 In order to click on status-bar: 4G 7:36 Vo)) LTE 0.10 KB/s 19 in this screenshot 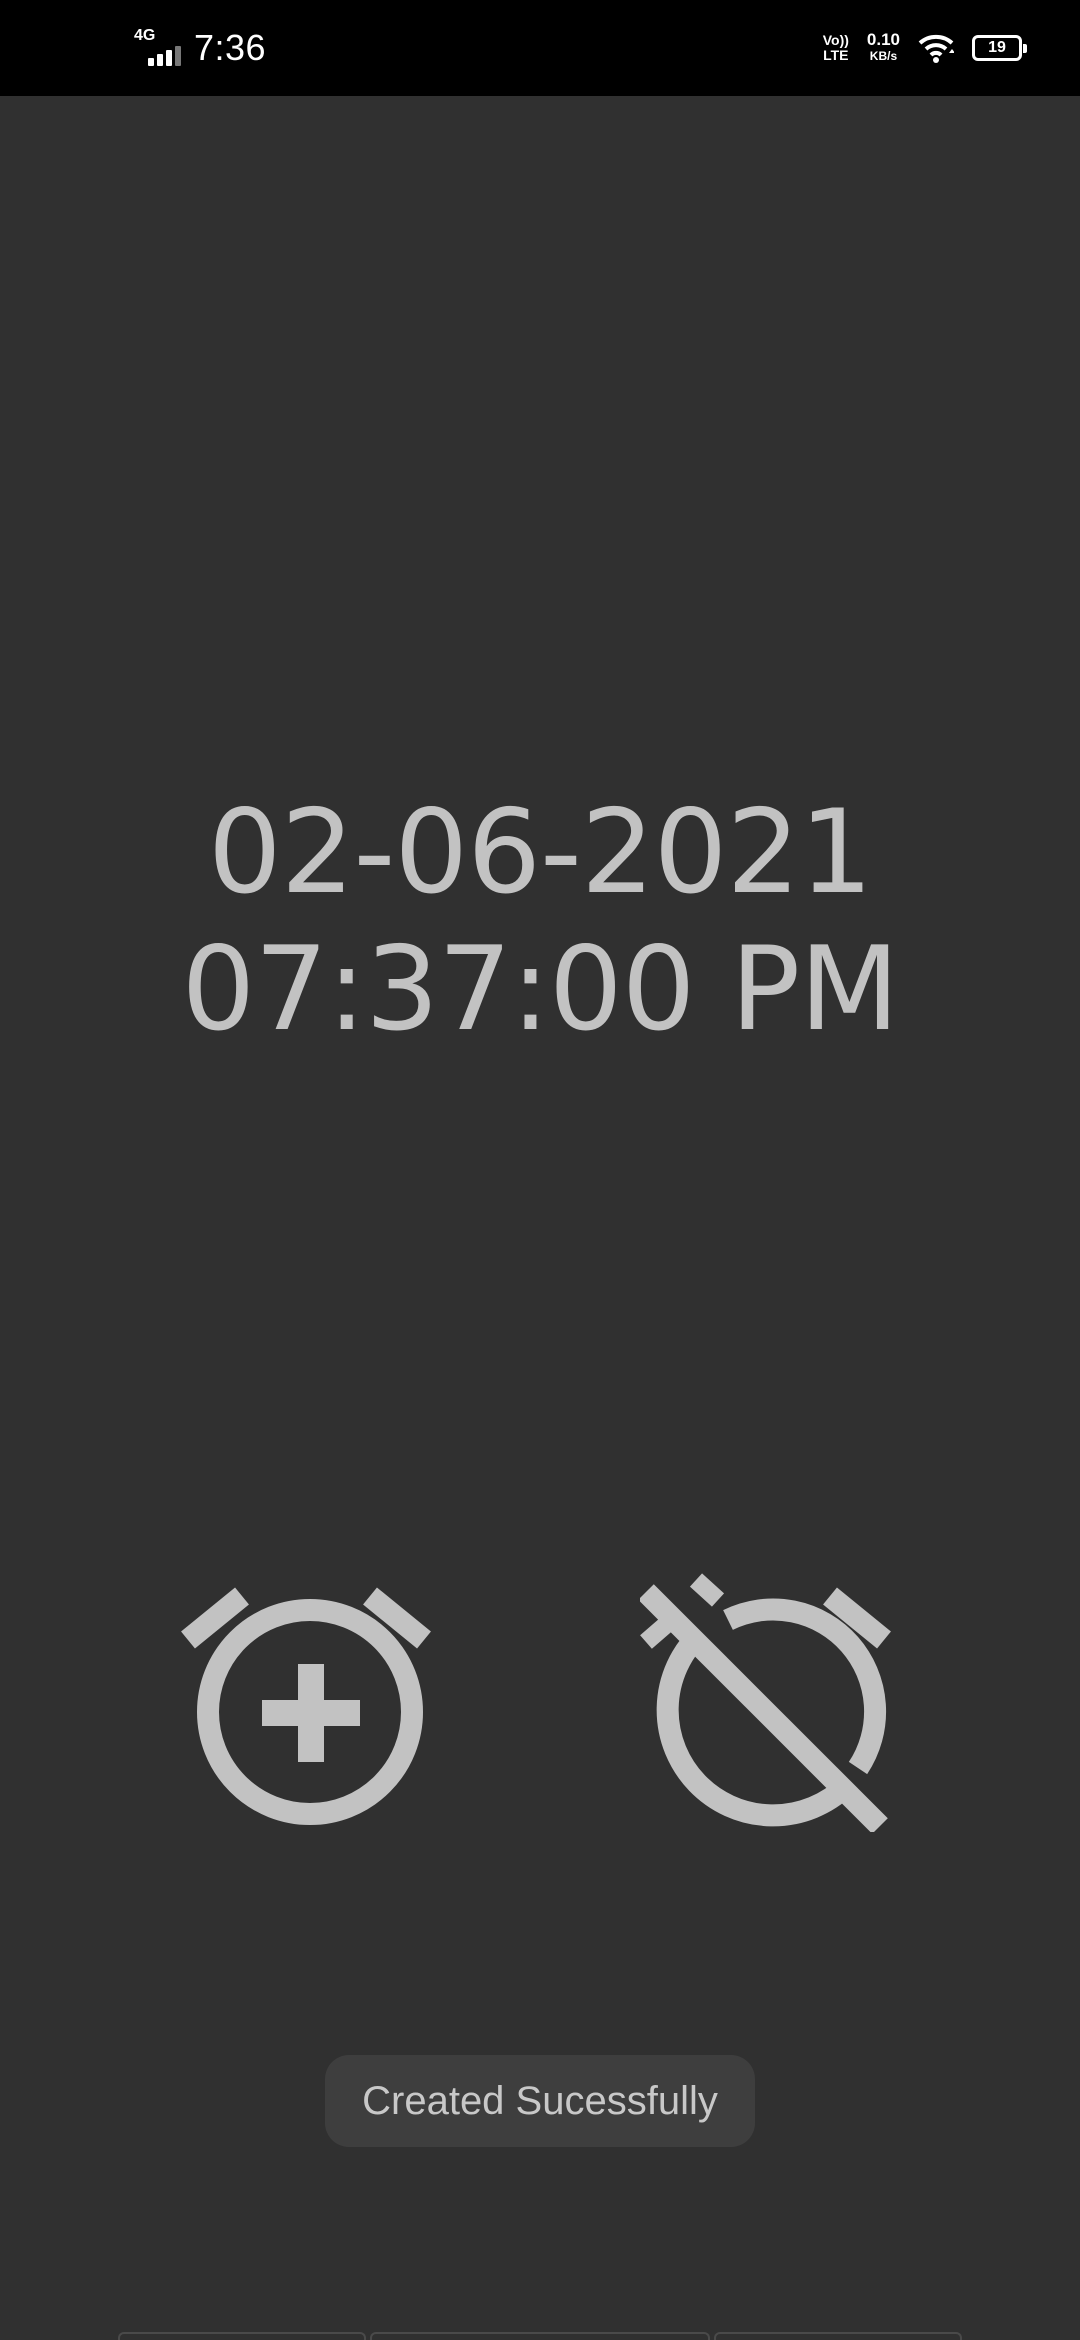, I will do `click(540, 48)`.